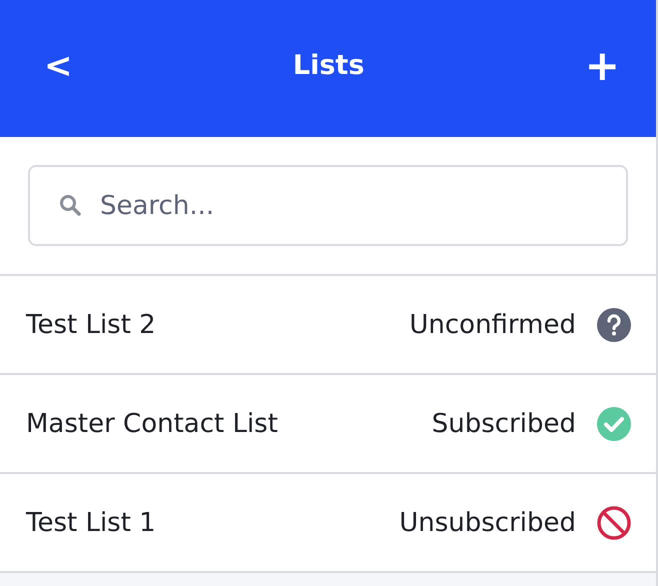 This screenshot has width=658, height=586. What do you see at coordinates (492, 325) in the screenshot?
I see `status-label: Unconfirmed` at bounding box center [492, 325].